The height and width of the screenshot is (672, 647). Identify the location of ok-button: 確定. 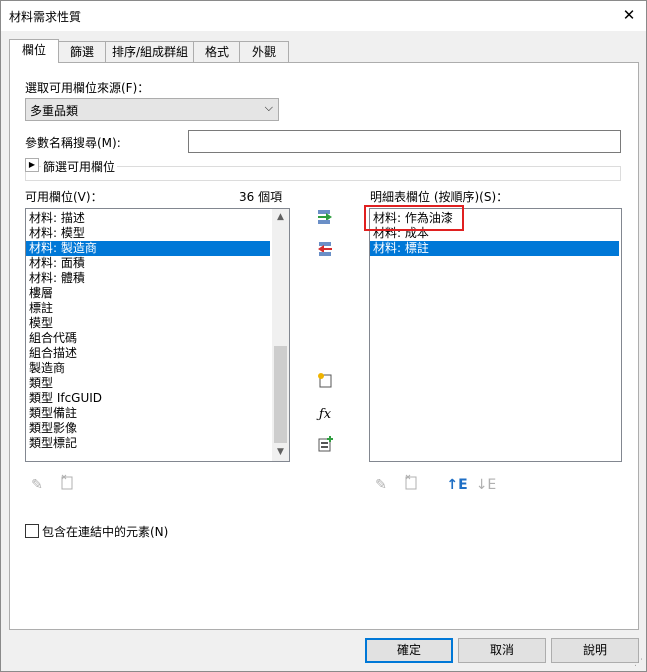
(409, 650).